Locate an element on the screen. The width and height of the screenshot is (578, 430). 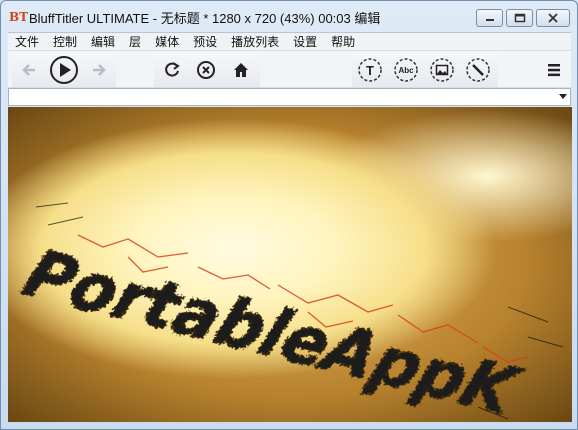
abc-layer-label: Abc is located at coordinates (406, 70).